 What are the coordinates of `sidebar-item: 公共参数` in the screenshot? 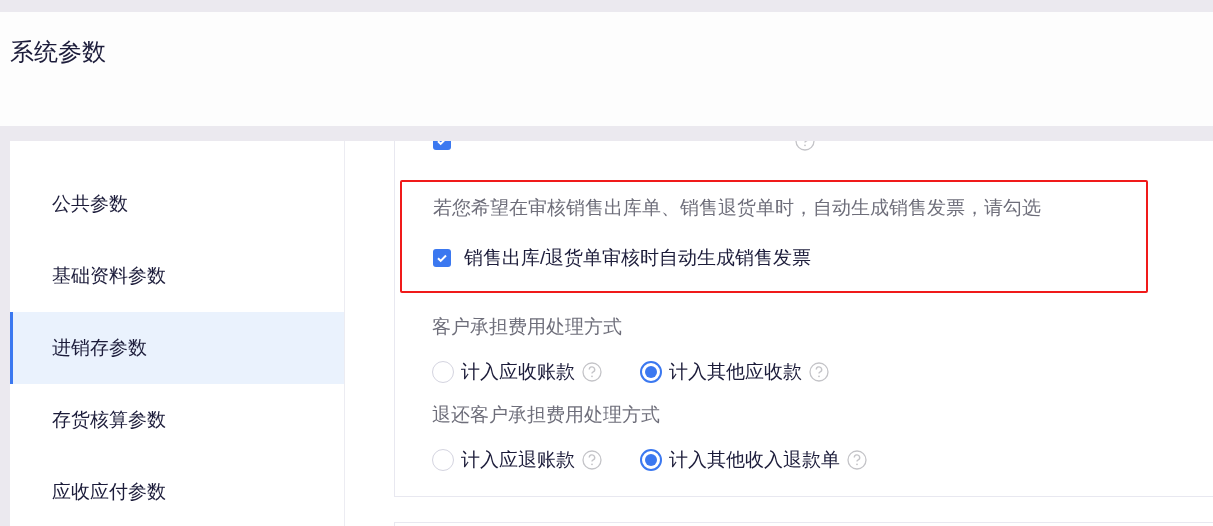 It's located at (177, 204).